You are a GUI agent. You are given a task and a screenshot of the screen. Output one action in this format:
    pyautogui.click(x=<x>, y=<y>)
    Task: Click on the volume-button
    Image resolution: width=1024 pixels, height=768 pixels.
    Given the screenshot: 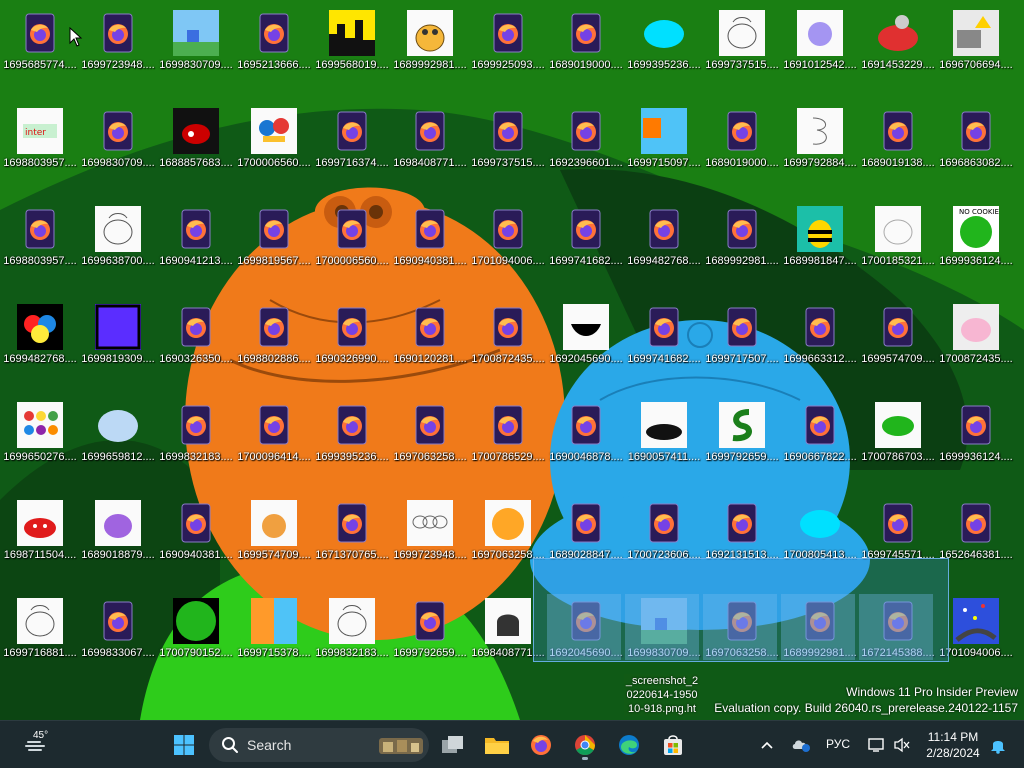 What is the action you would take?
    pyautogui.click(x=902, y=745)
    